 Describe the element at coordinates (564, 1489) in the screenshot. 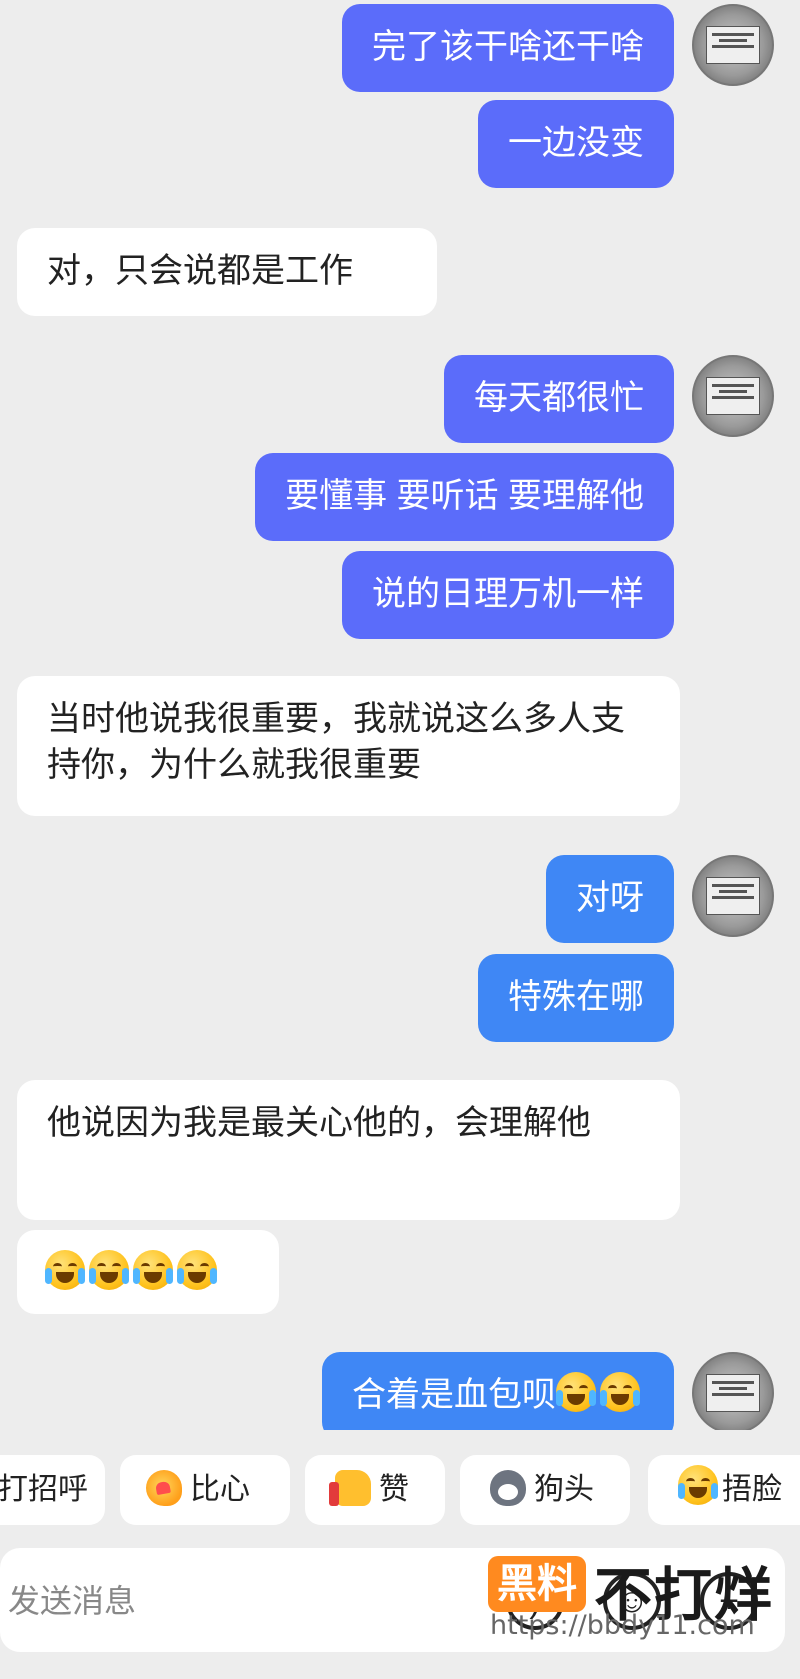

I see `quick-reply-label: 狗头` at that location.